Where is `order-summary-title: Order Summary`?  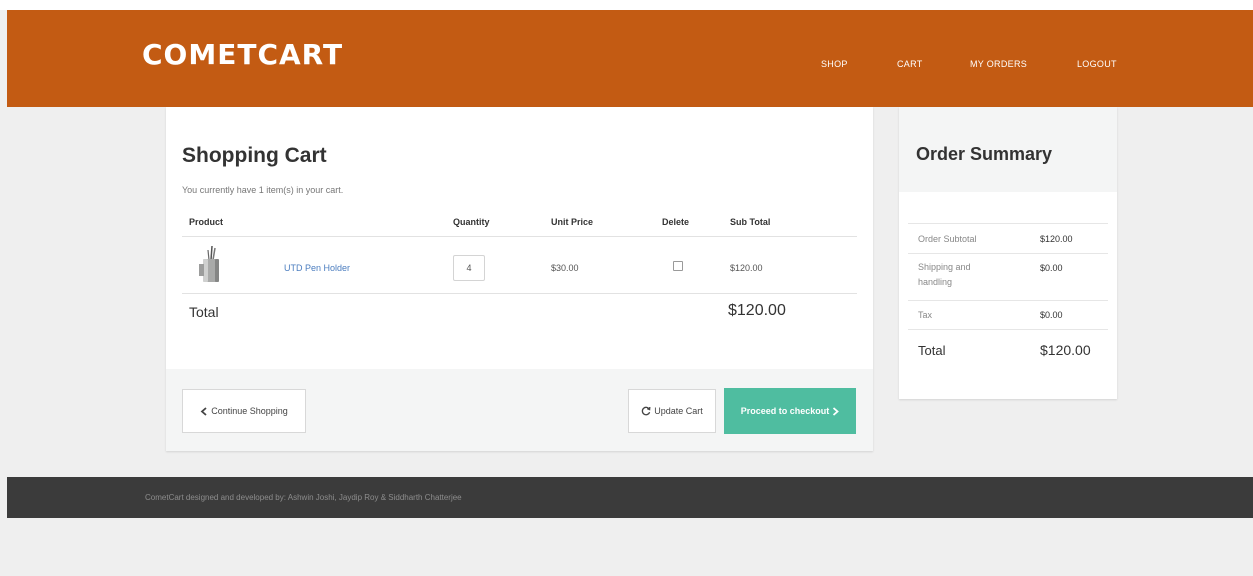
order-summary-title: Order Summary is located at coordinates (984, 154).